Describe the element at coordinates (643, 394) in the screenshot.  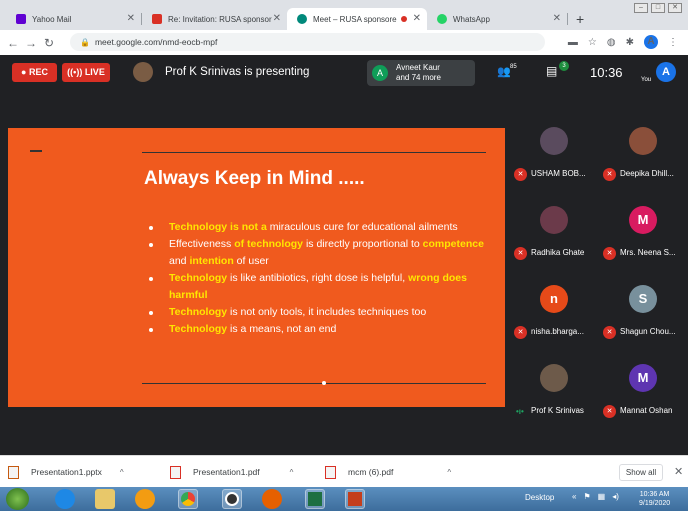
I see `participant-tile: M ✕ Mannat Oshan` at that location.